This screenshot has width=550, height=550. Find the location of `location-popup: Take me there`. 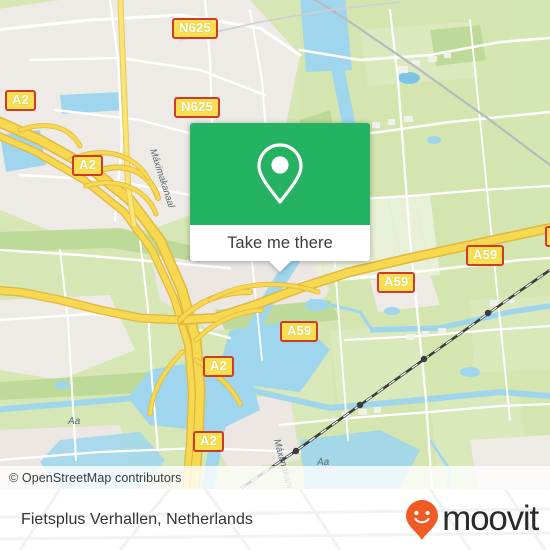

location-popup: Take me there is located at coordinates (280, 197).